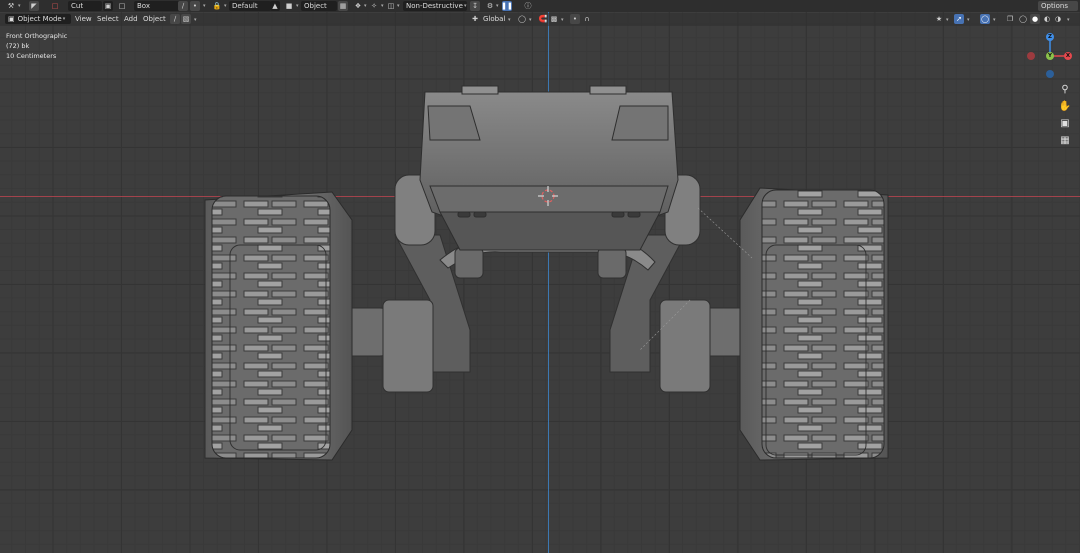 Image resolution: width=1080 pixels, height=553 pixels. Describe the element at coordinates (985, 19) in the screenshot. I see `overlays-icon: ◯` at that location.